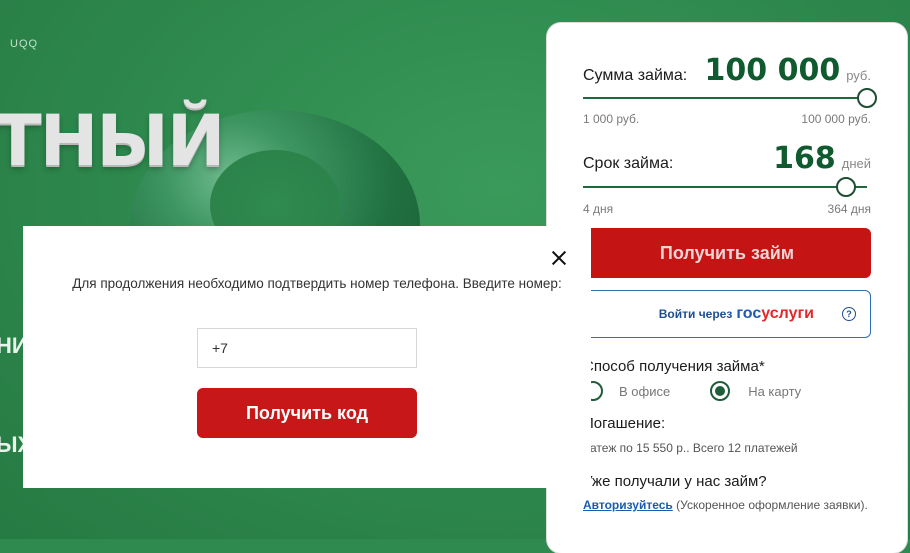  What do you see at coordinates (787, 313) in the screenshot?
I see `gosuslugi-logo-part2: услуги` at bounding box center [787, 313].